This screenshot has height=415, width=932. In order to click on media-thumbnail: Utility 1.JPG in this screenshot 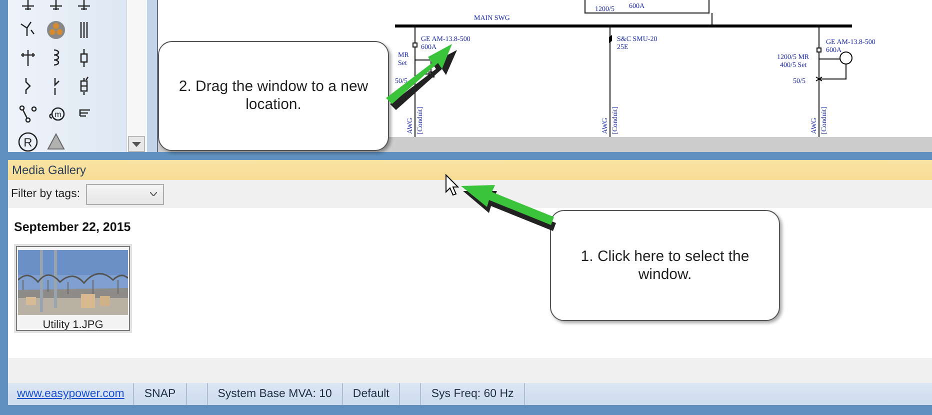, I will do `click(73, 288)`.